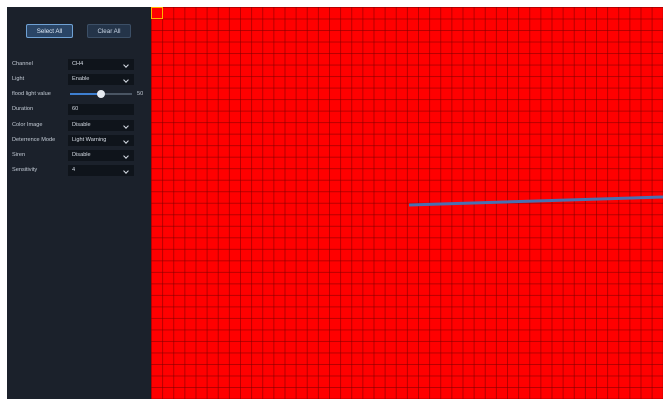  Describe the element at coordinates (75, 109) in the screenshot. I see `duration-value: 60` at that location.